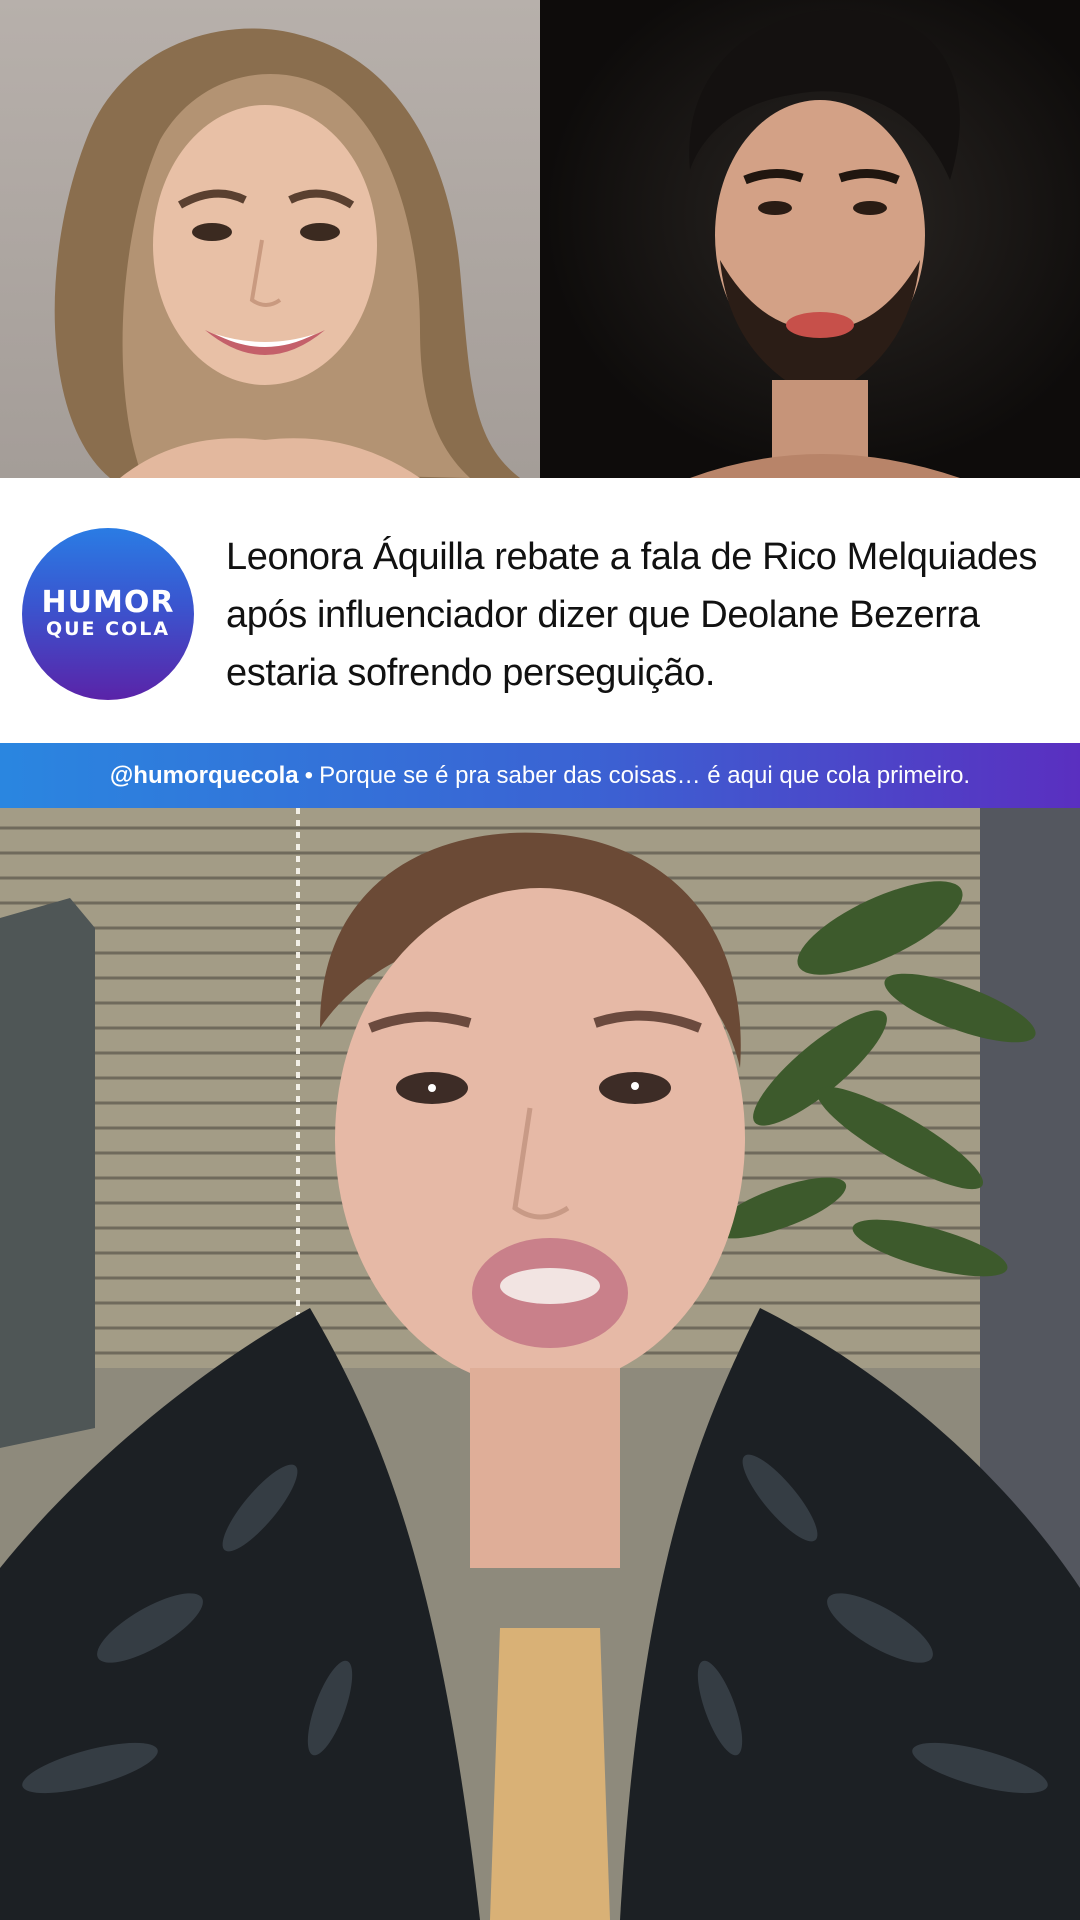  I want to click on logo-line1: HUMOR, so click(108, 602).